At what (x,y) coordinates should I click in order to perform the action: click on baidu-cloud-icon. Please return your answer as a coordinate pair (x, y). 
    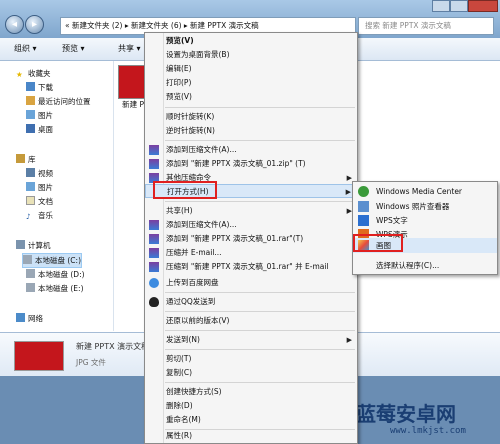
    Looking at the image, I should click on (154, 283).